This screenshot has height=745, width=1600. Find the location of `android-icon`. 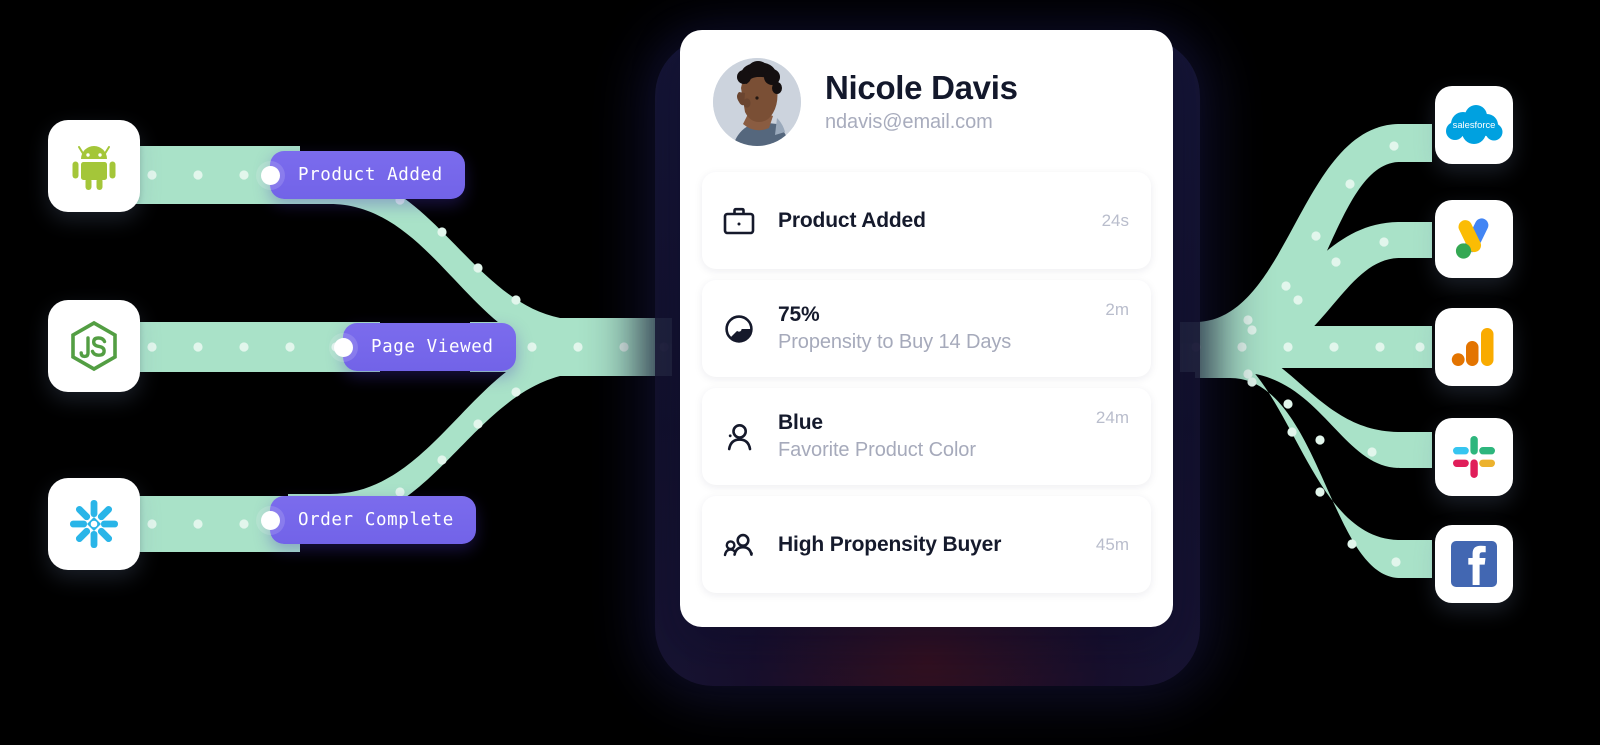

android-icon is located at coordinates (94, 168).